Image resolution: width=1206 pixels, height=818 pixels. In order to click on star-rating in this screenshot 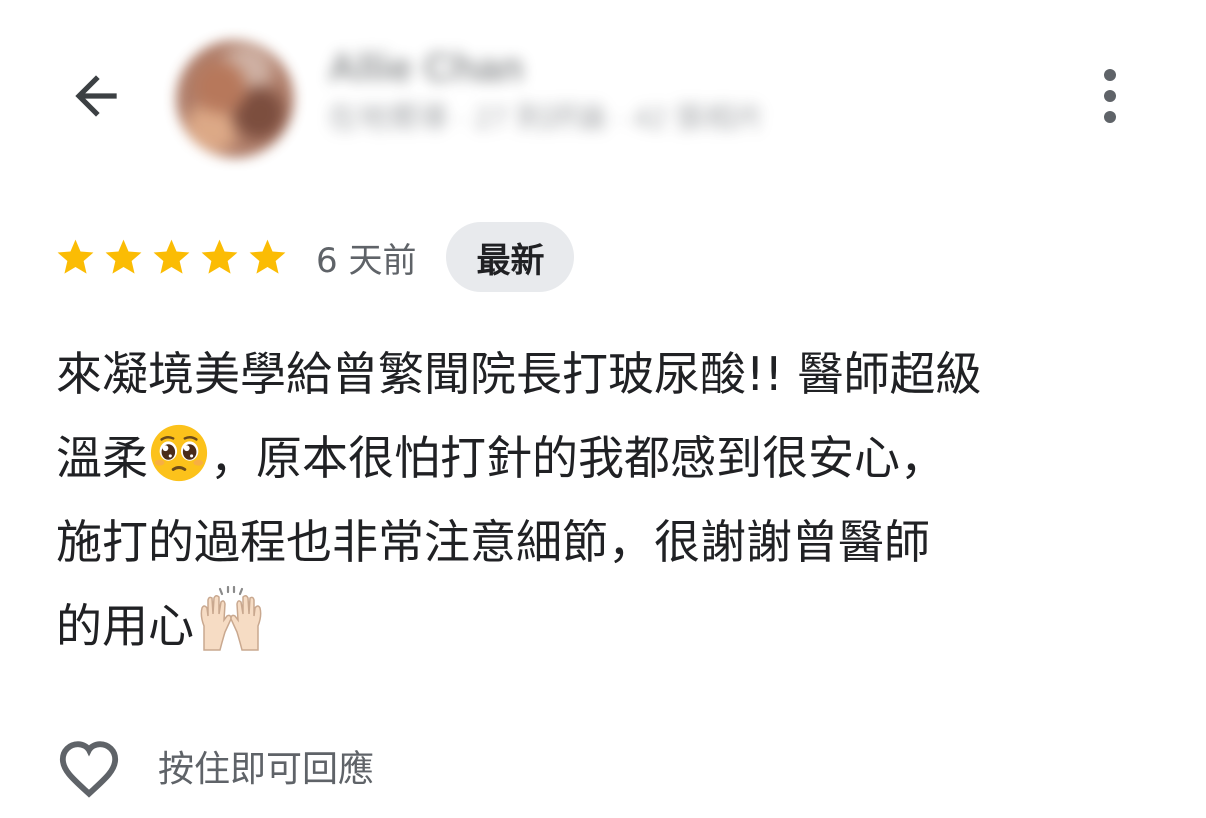, I will do `click(171, 257)`.